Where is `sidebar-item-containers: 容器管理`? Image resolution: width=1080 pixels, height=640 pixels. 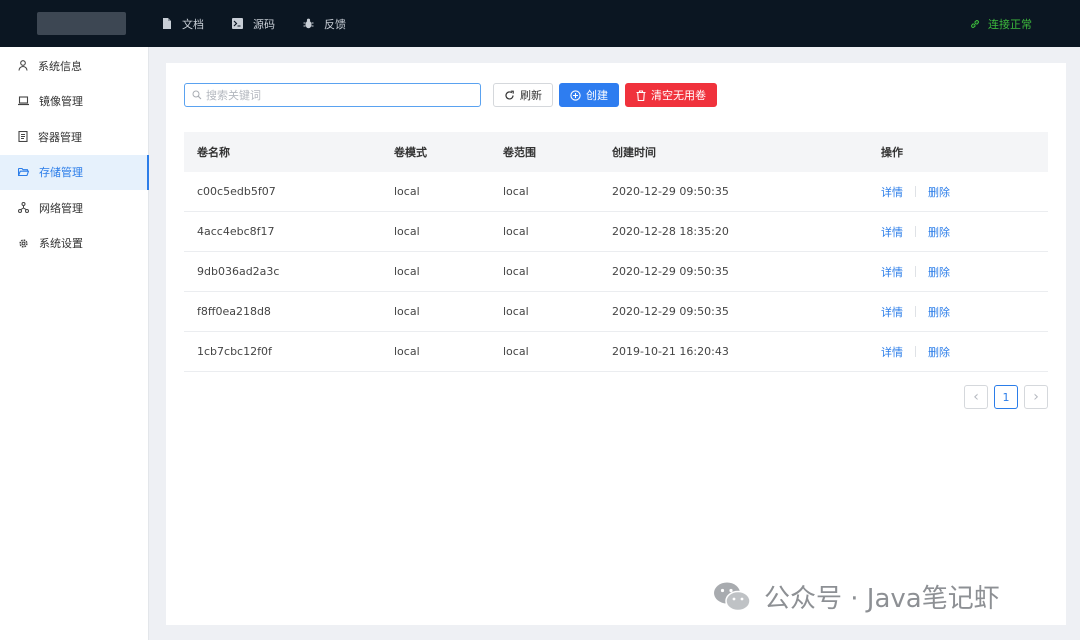 sidebar-item-containers: 容器管理 is located at coordinates (74, 137).